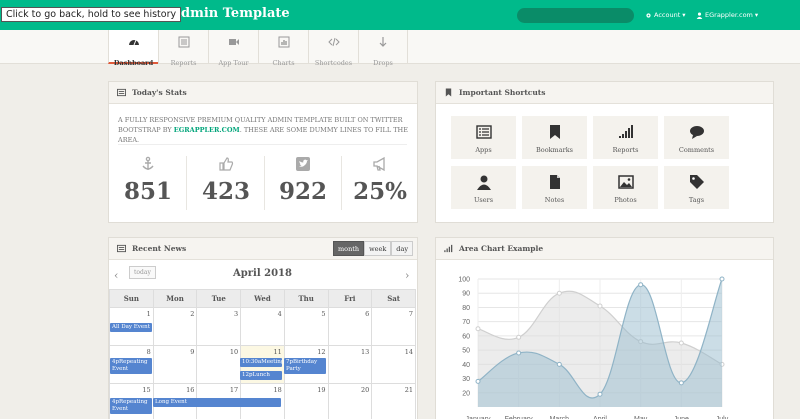 Image resolution: width=800 pixels, height=419 pixels. Describe the element at coordinates (625, 200) in the screenshot. I see `shortcut-label: Photos` at that location.